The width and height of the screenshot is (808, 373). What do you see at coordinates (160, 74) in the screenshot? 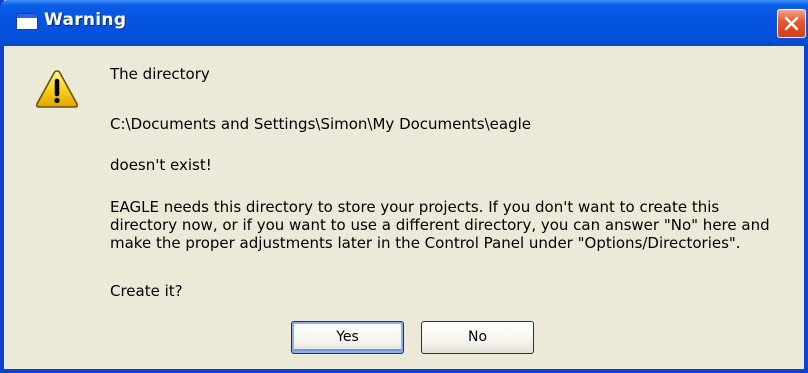
I see `message-line-1: The directory` at bounding box center [160, 74].